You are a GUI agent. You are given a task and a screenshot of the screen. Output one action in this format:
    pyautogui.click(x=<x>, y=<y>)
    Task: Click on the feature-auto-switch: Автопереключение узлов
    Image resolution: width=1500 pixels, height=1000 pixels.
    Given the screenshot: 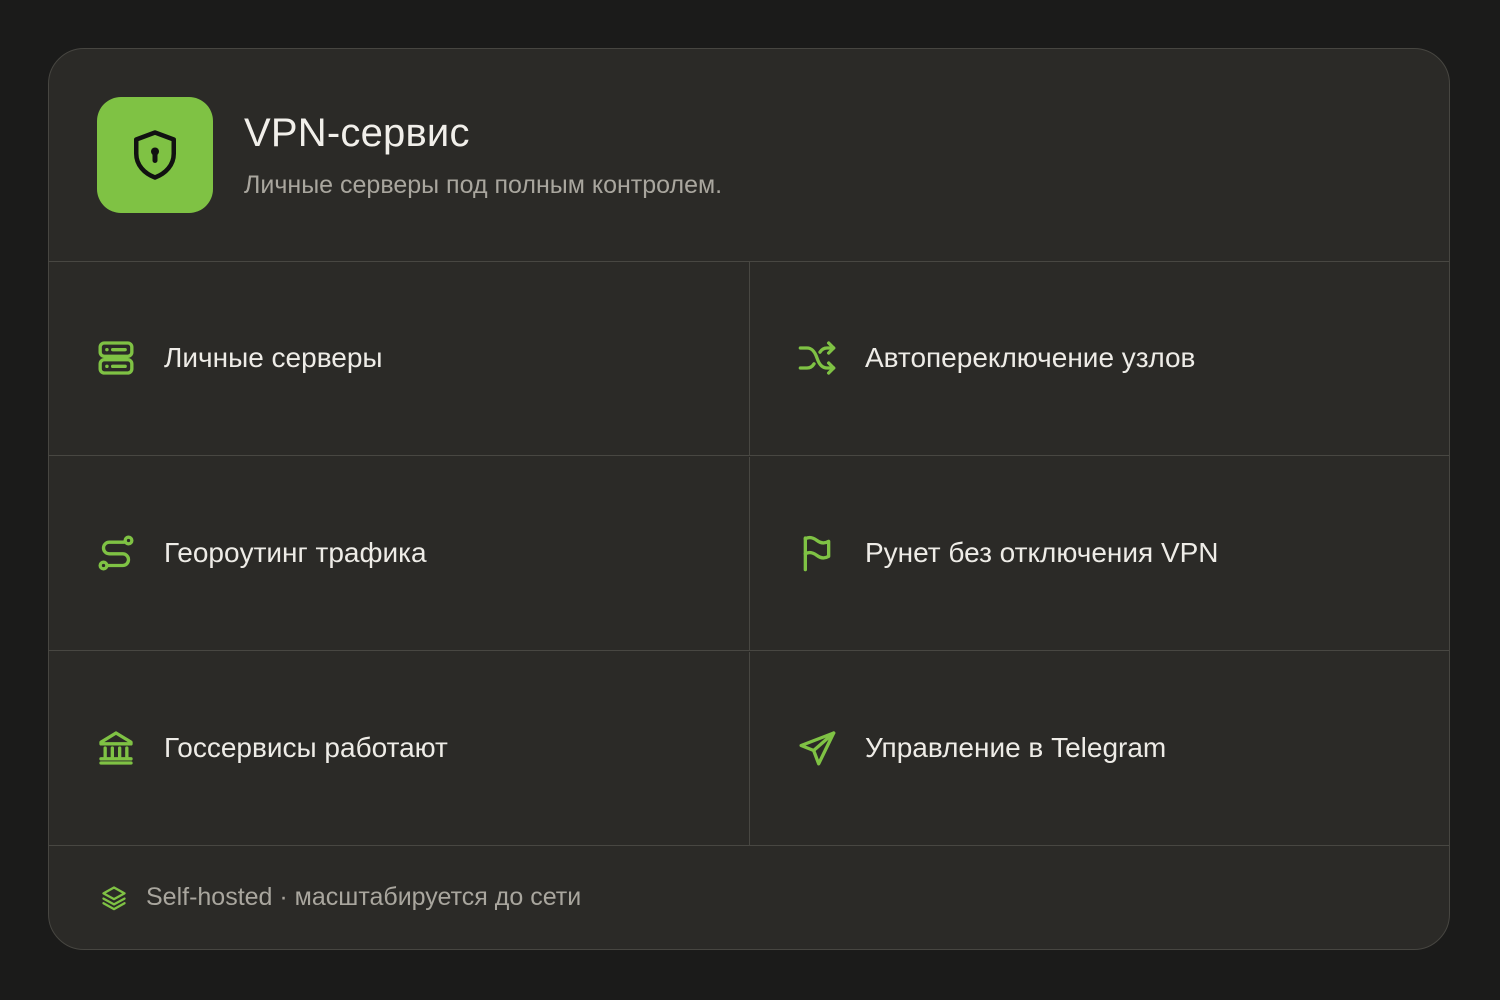 What is the action you would take?
    pyautogui.click(x=1099, y=359)
    